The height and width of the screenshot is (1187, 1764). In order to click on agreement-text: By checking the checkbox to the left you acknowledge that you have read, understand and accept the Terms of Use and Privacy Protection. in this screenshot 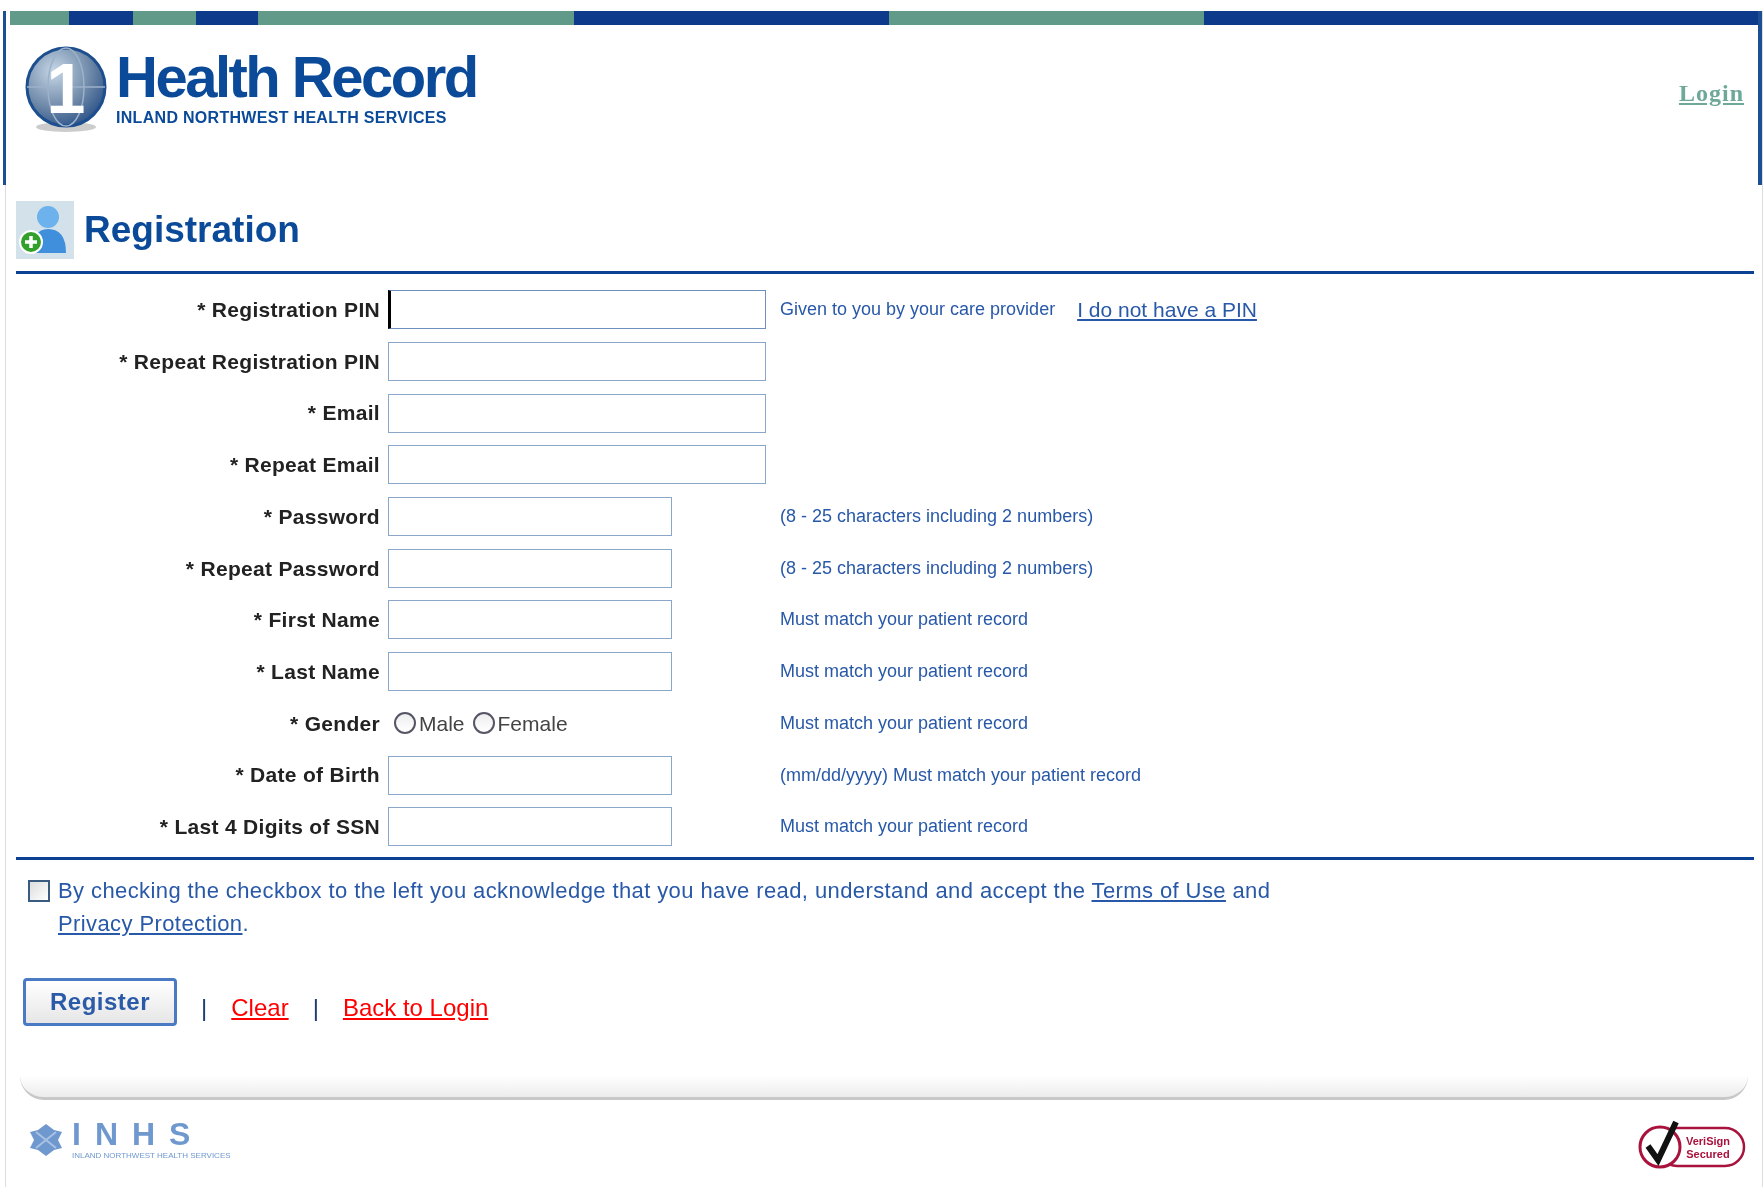, I will do `click(665, 907)`.